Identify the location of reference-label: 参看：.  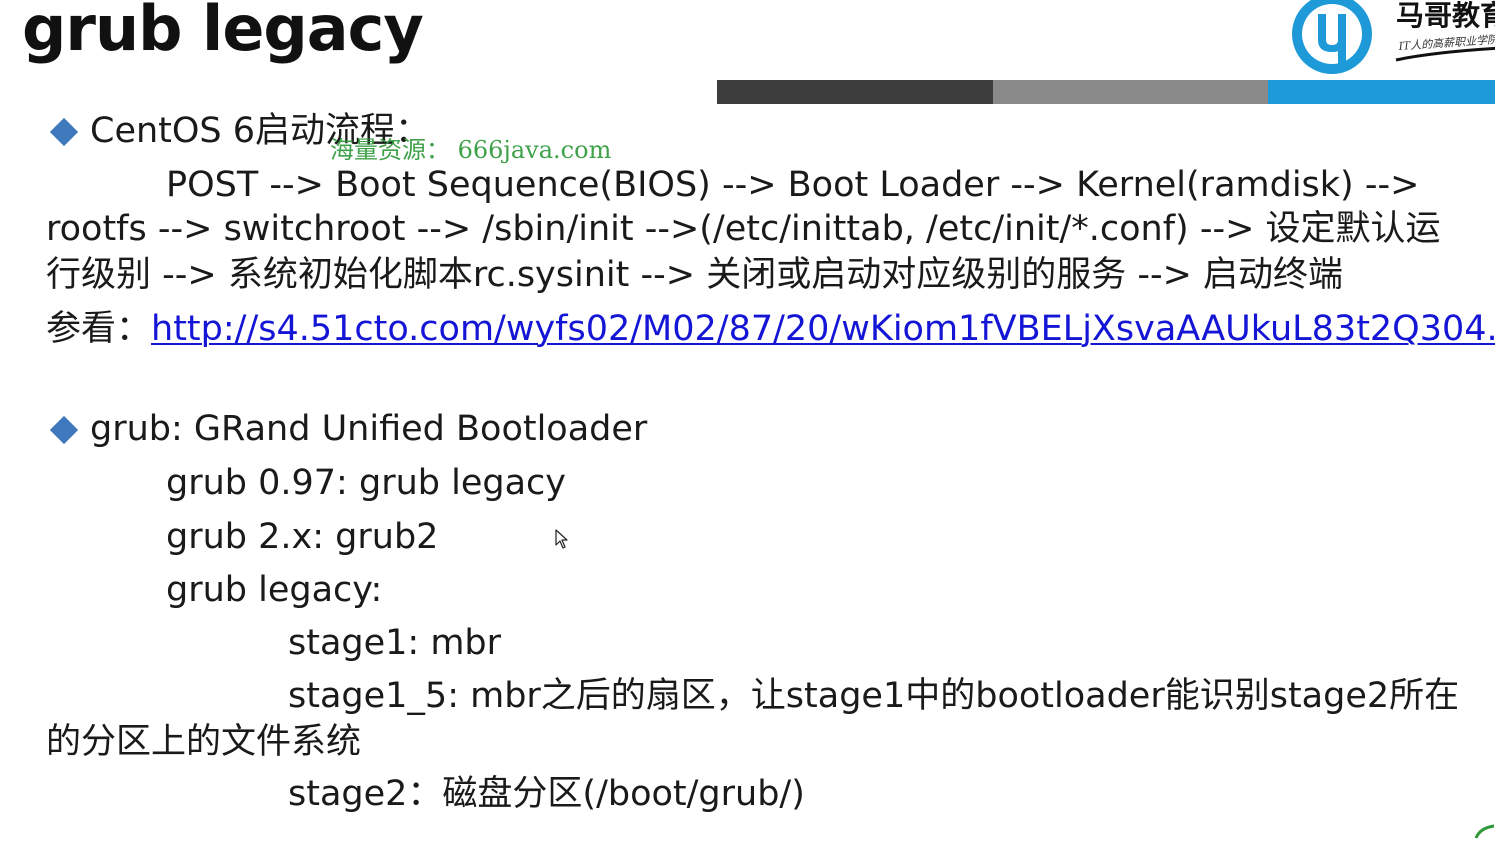
(99, 329).